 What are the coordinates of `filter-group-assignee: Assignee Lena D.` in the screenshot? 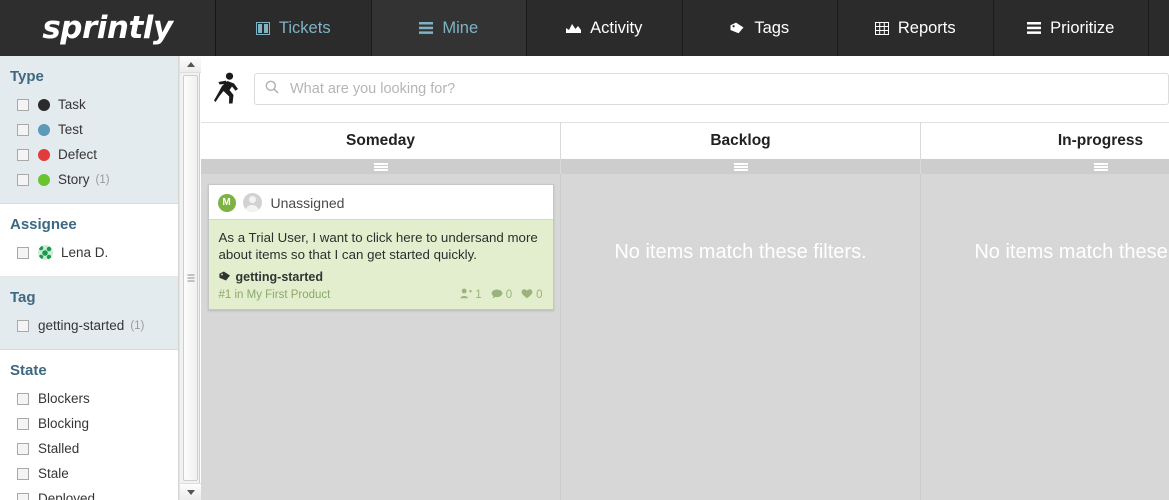 It's located at (89, 240).